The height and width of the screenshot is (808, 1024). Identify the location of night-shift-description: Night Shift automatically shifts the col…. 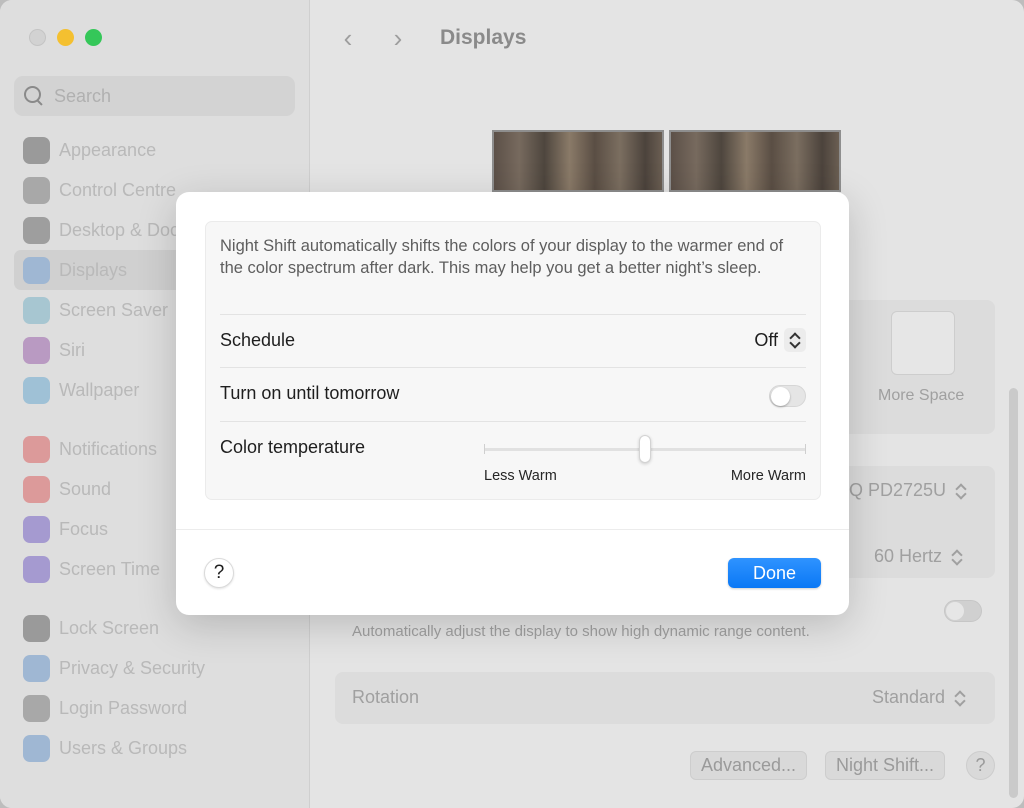
(502, 257).